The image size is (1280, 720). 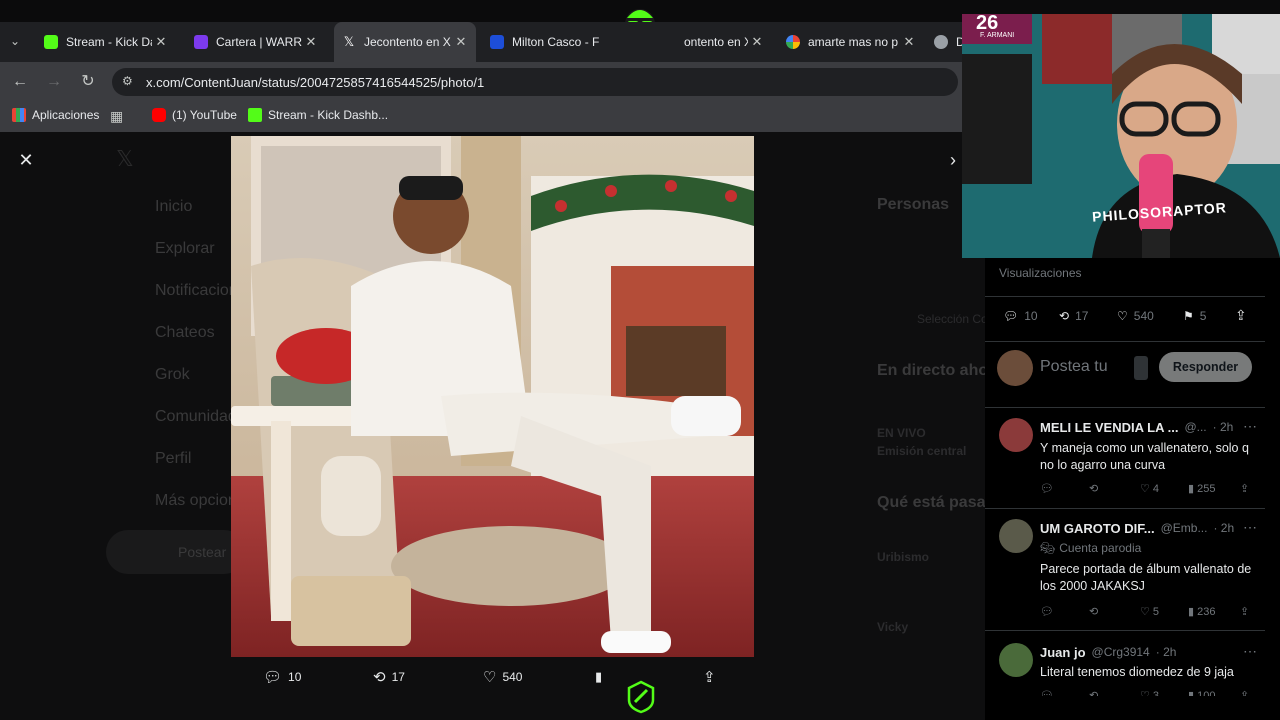 I want to click on reply-button: 💬︎ 10, so click(x=282, y=677).